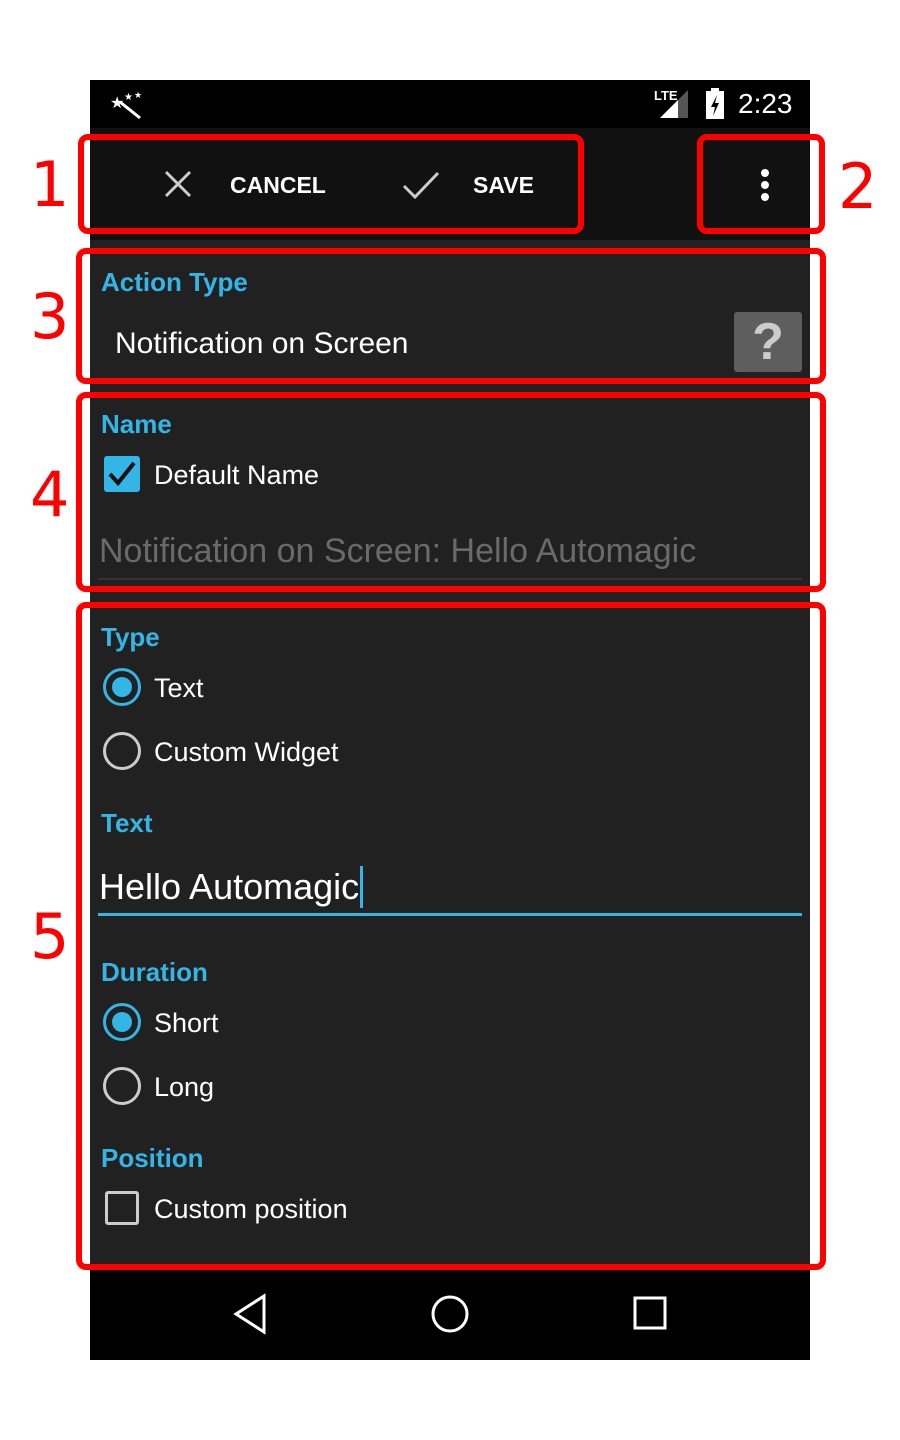 This screenshot has width=900, height=1440. I want to click on annotation-number-3: 3, so click(50, 316).